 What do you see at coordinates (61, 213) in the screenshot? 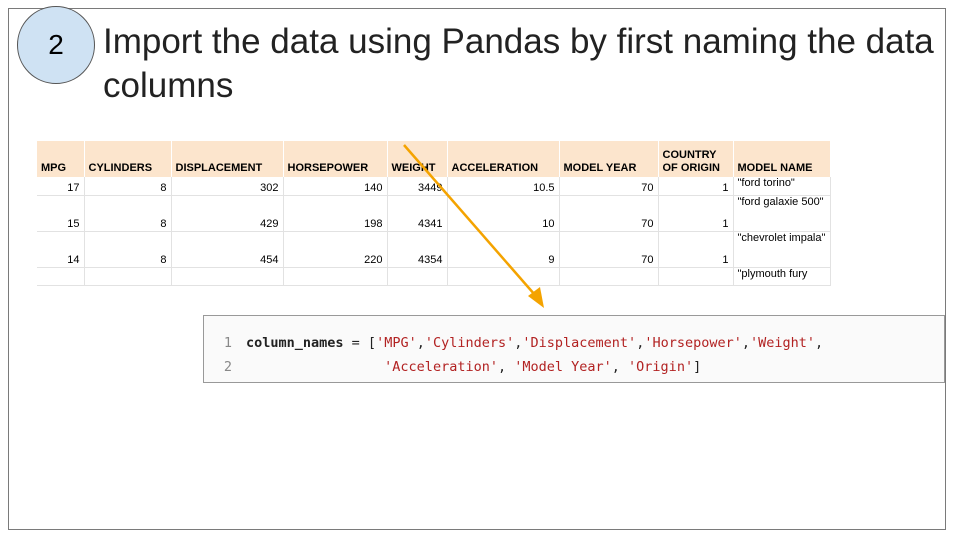
I see `table-cell: 15` at bounding box center [61, 213].